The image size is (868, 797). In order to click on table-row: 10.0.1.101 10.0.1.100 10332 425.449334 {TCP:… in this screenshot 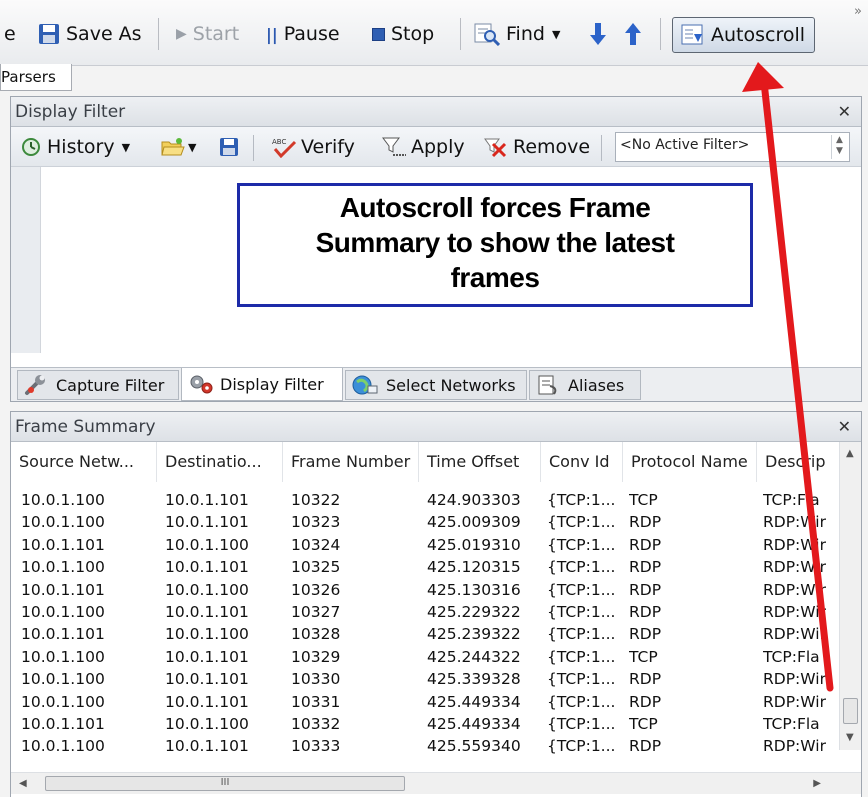, I will do `click(421, 725)`.